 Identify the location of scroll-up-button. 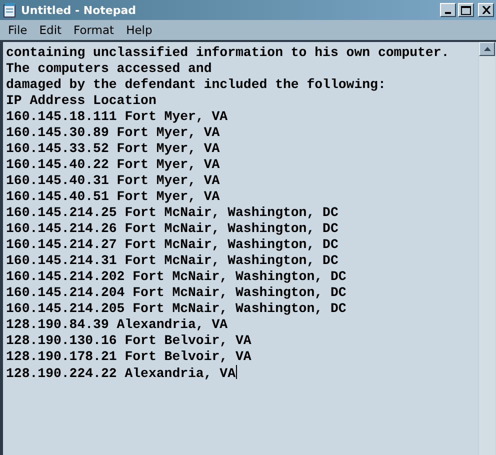
(487, 49).